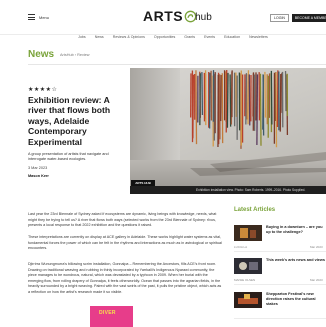 This screenshot has width=326, height=327. I want to click on breadcrumb: ArtsHub › Review, so click(75, 55).